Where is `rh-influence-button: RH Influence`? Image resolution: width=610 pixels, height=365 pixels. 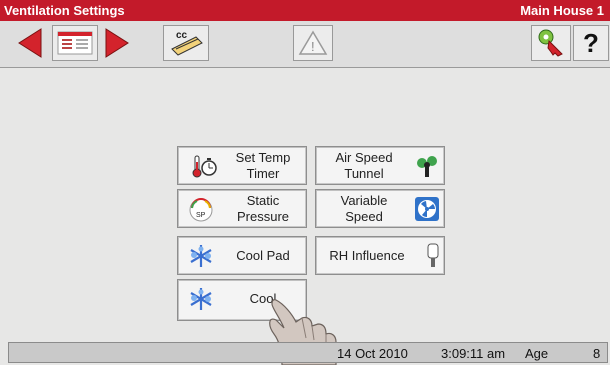 rh-influence-button: RH Influence is located at coordinates (380, 255).